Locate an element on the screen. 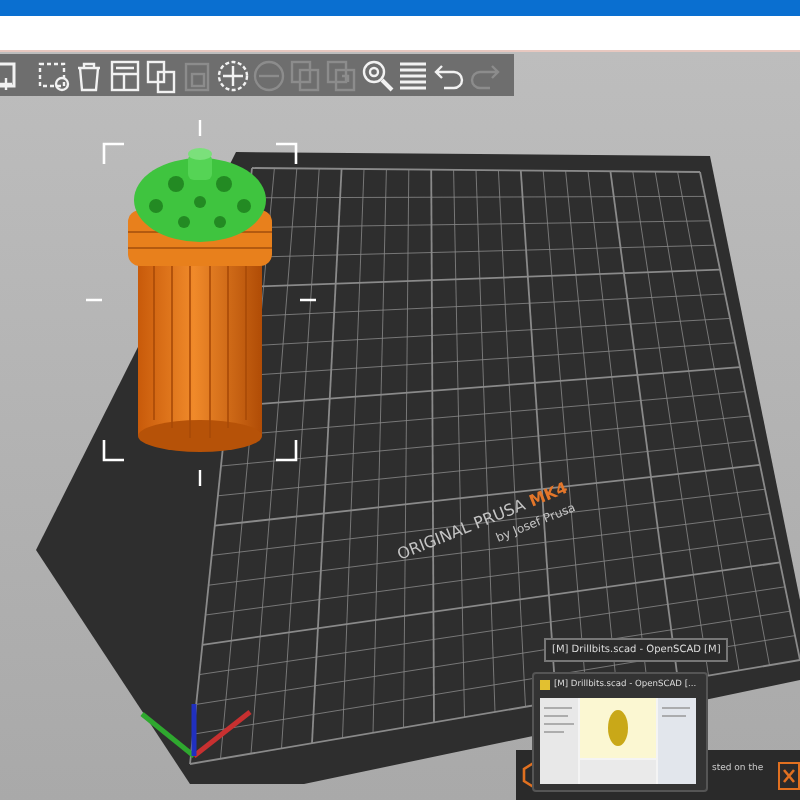  close-icon is located at coordinates (789, 776).